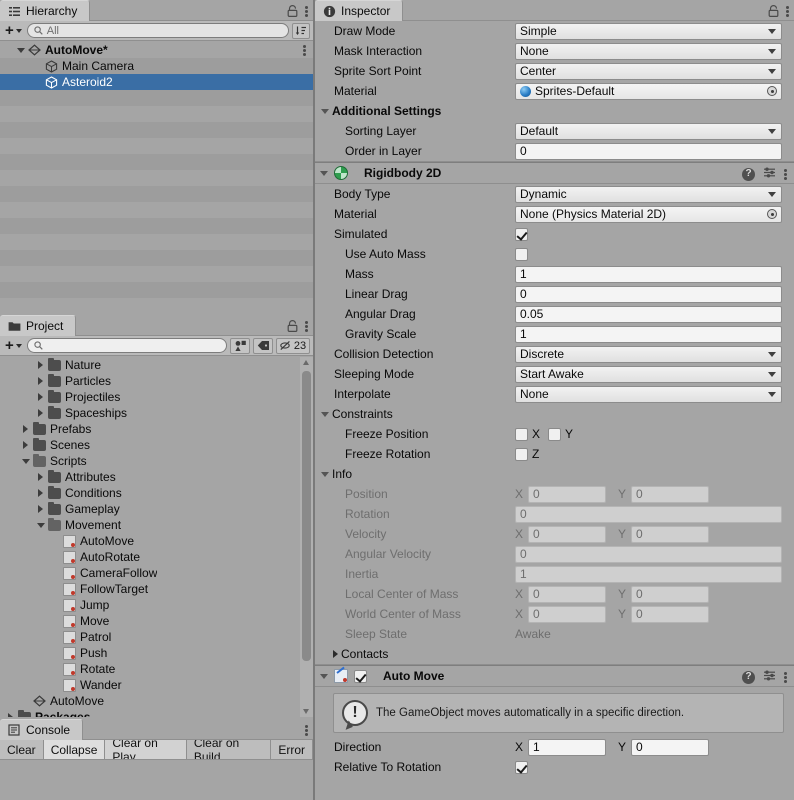 Image resolution: width=794 pixels, height=800 pixels. Describe the element at coordinates (150, 445) in the screenshot. I see `project-item-scenes: Scenes` at that location.